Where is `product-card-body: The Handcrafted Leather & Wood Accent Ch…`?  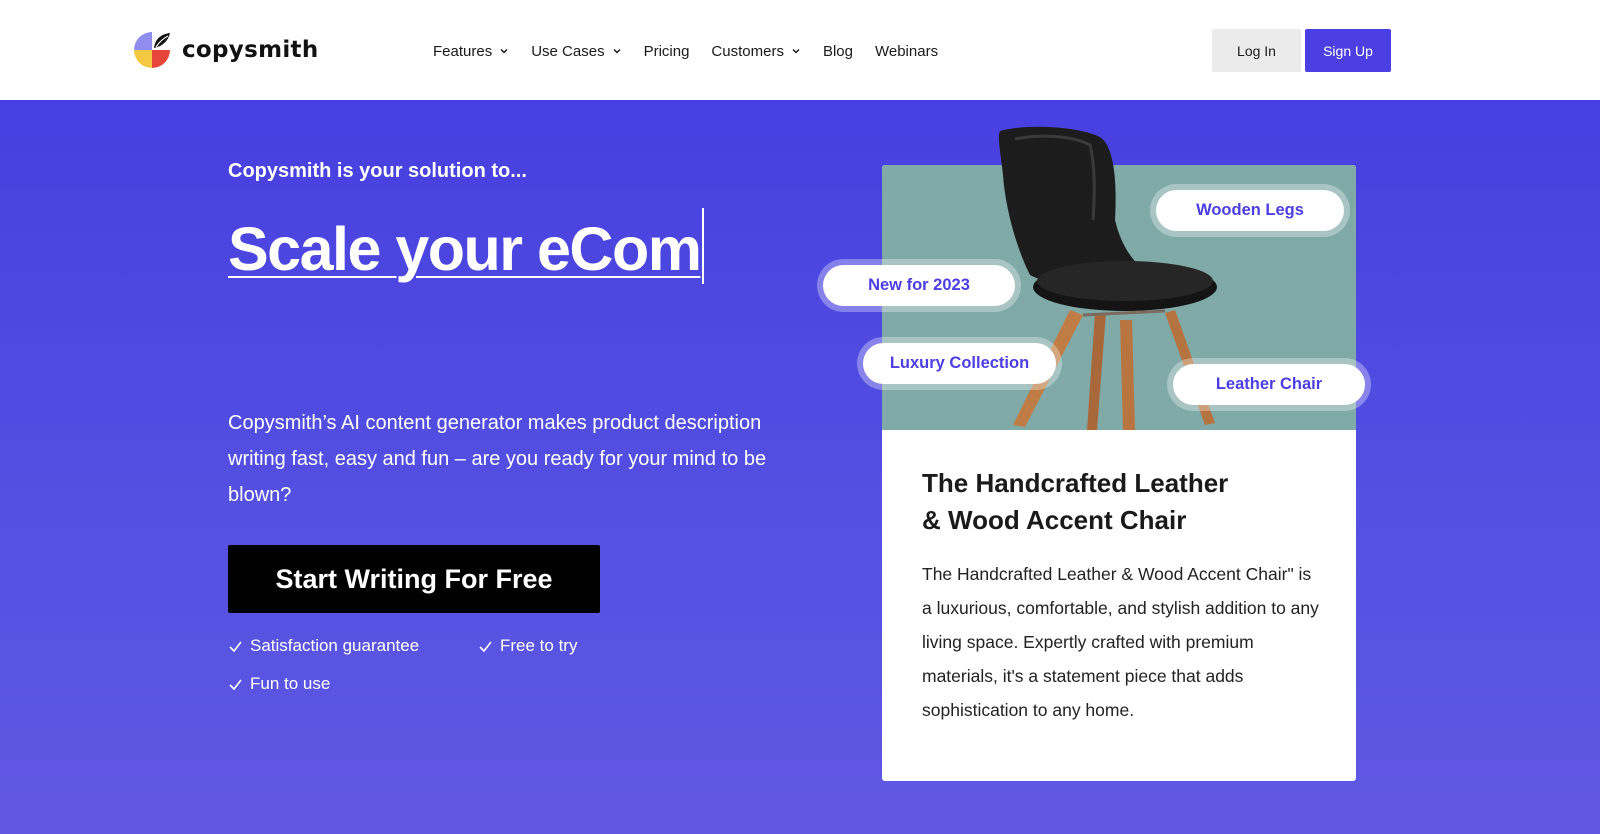
product-card-body: The Handcrafted Leather & Wood Accent Ch… is located at coordinates (1122, 596).